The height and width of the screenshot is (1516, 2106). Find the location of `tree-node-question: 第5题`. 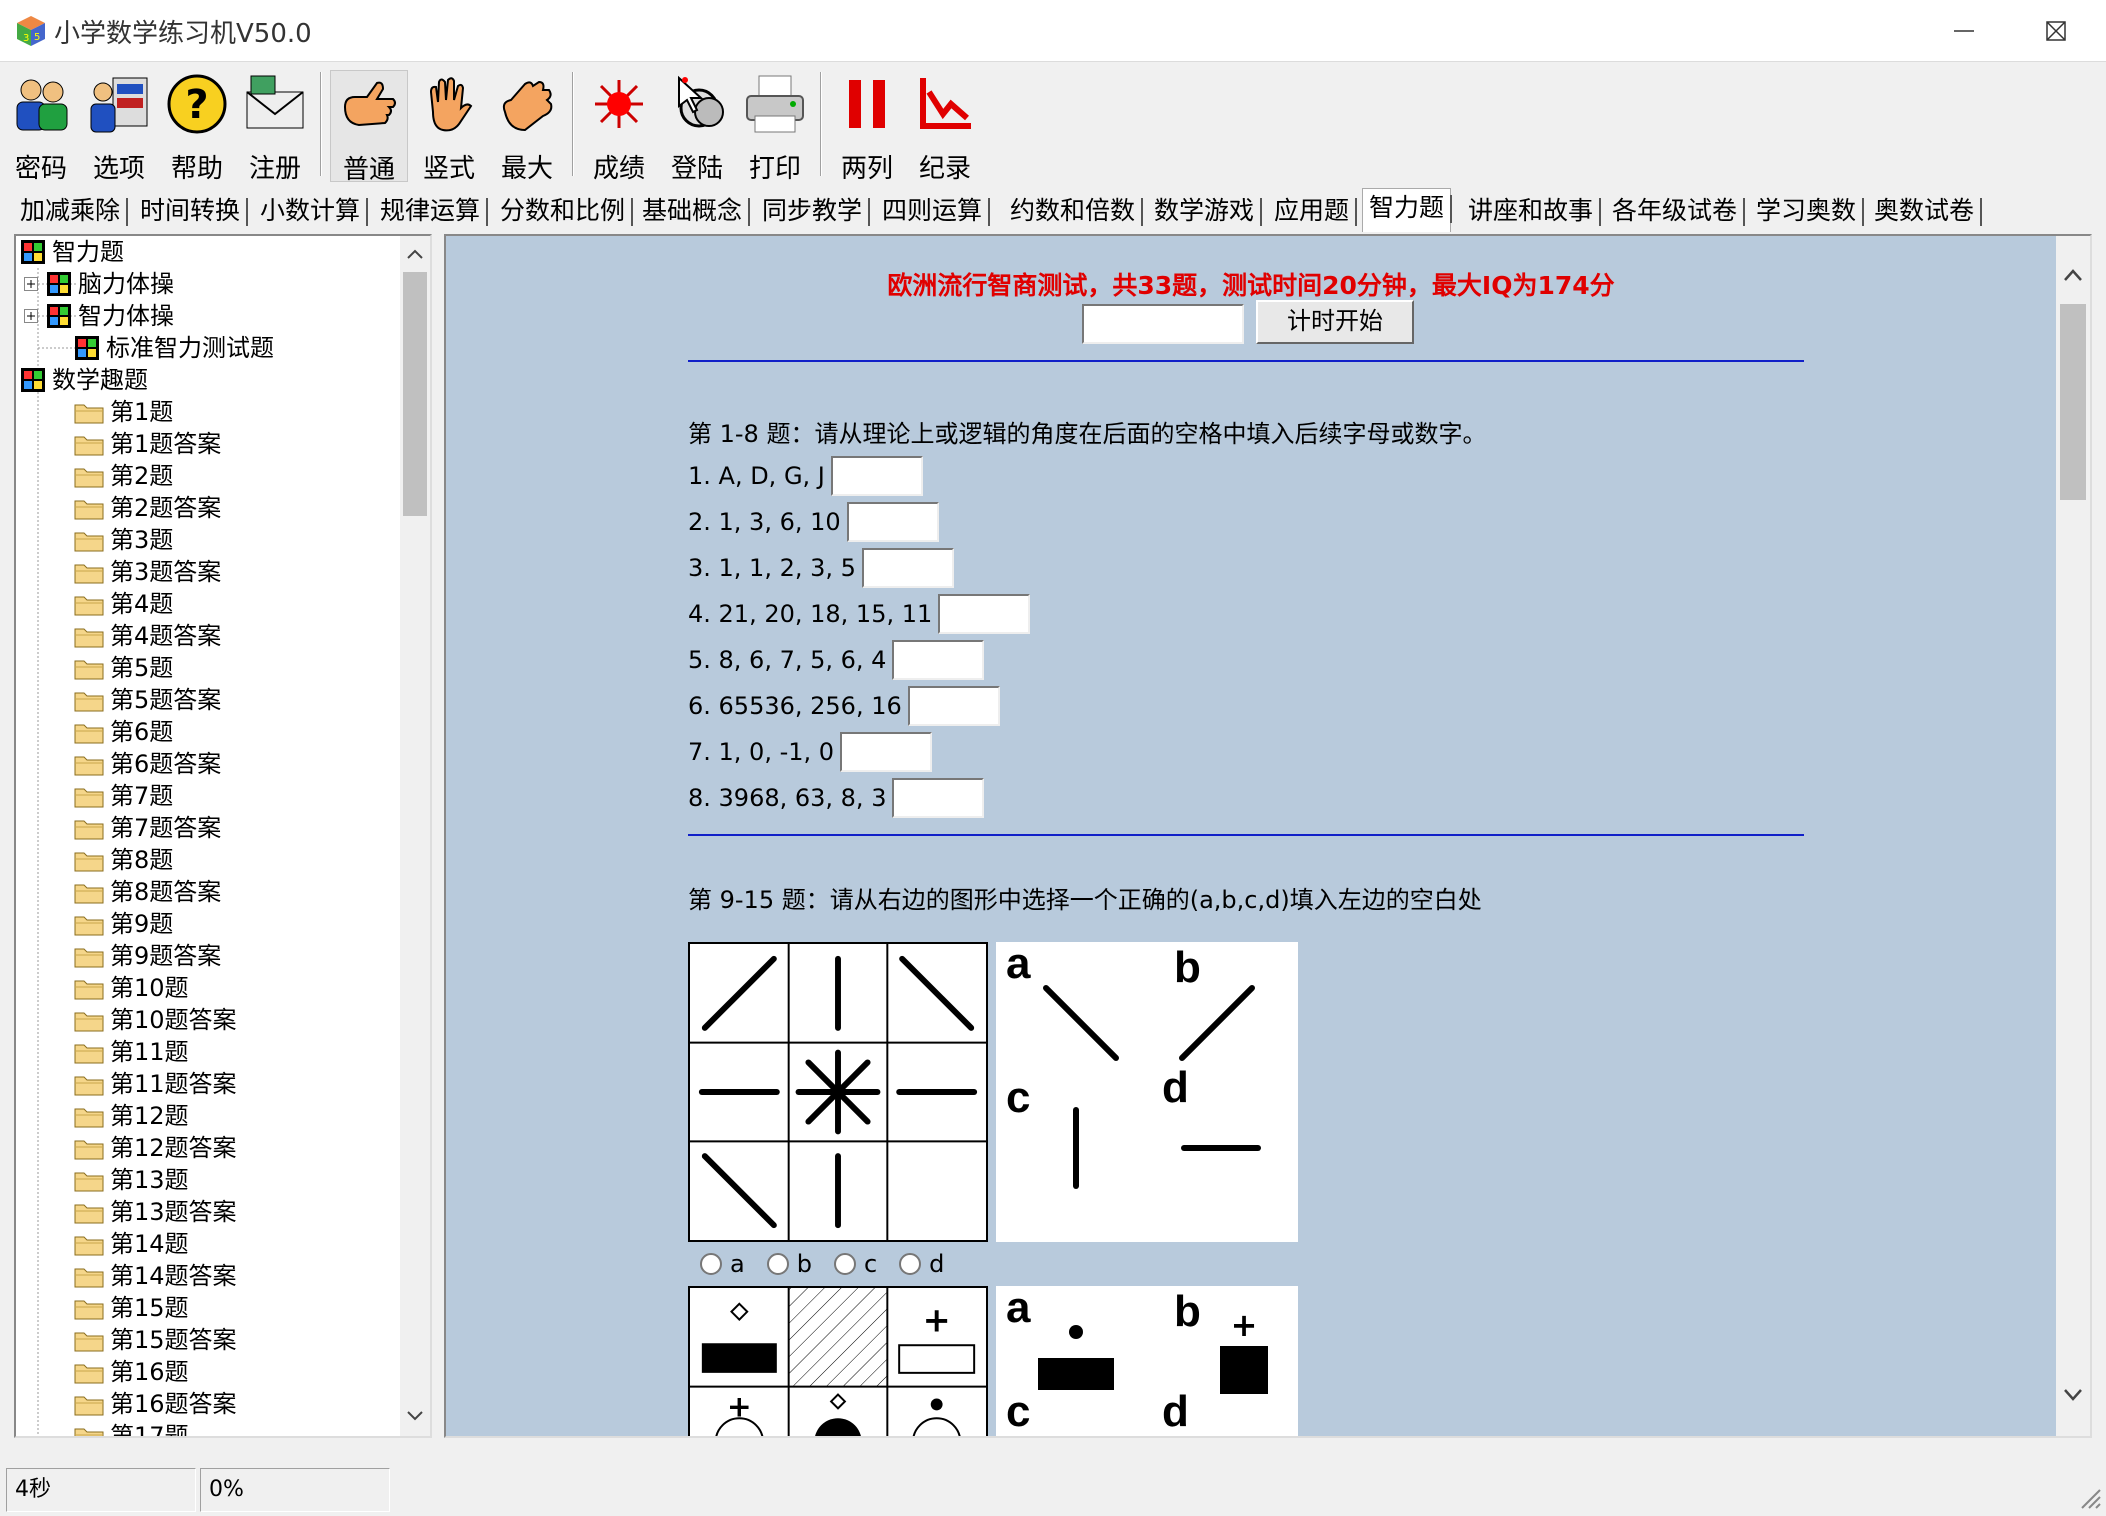

tree-node-question: 第5题 is located at coordinates (123, 668).